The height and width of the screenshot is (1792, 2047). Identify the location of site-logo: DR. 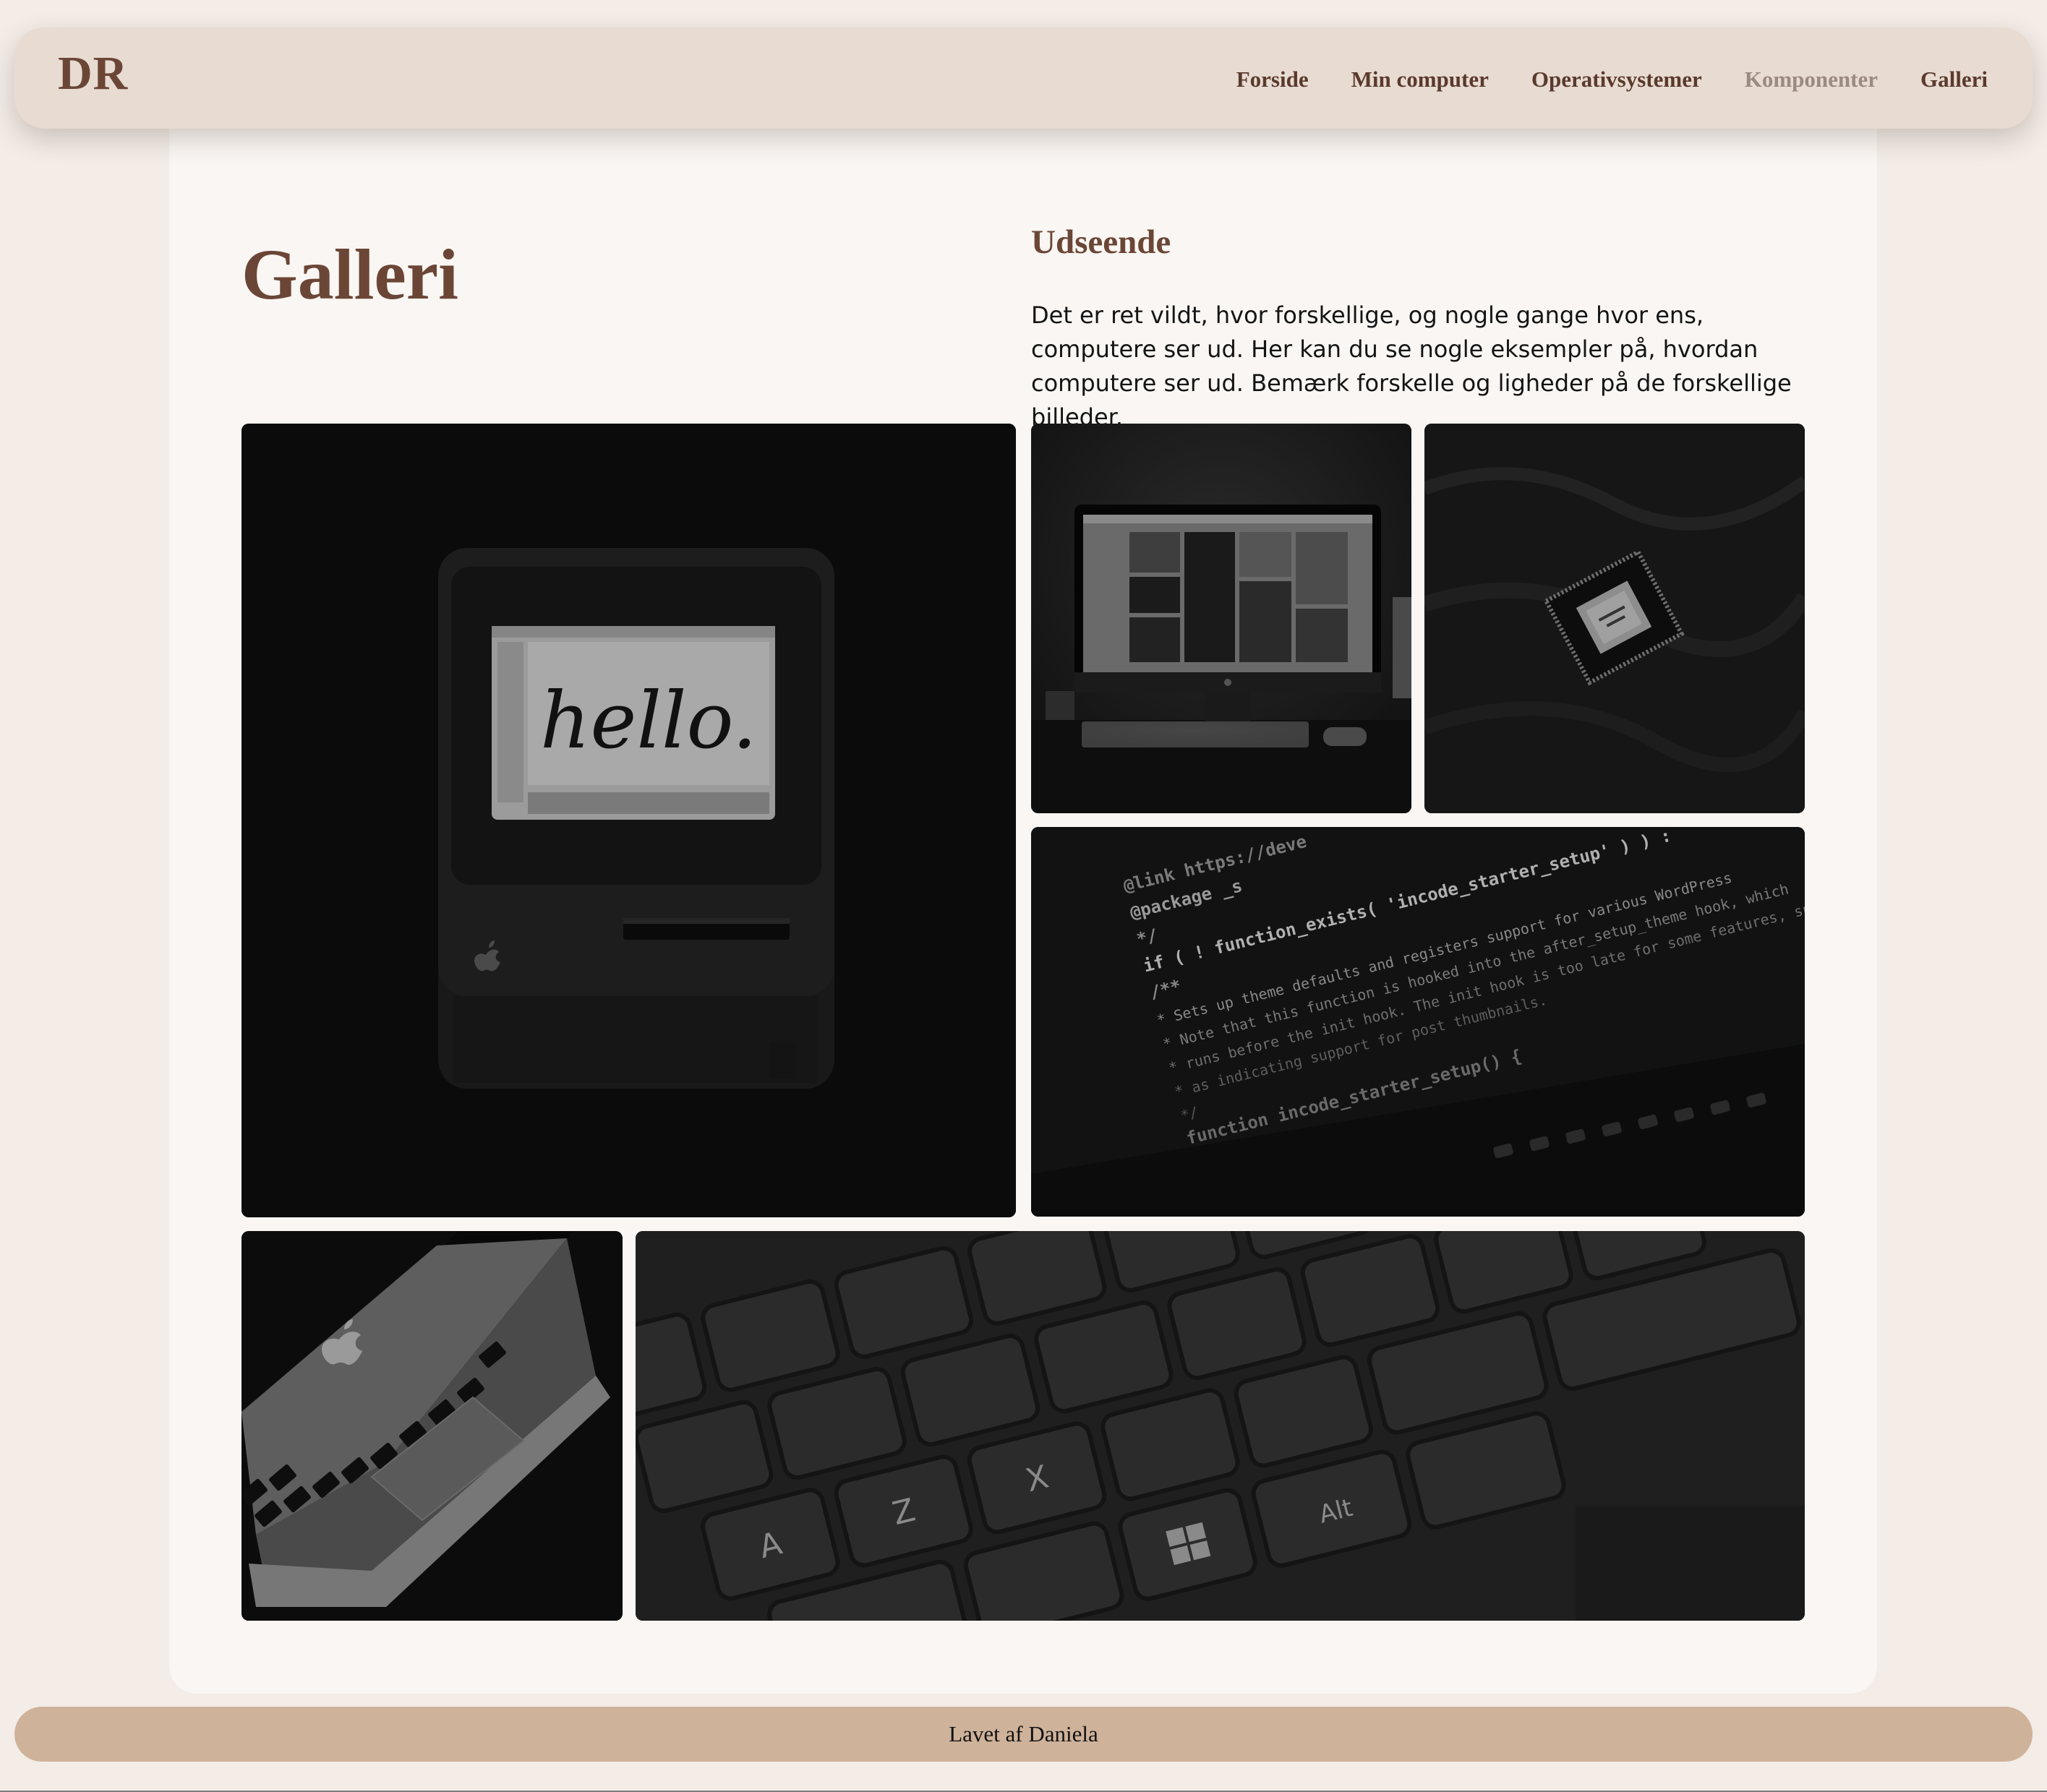
(93, 73).